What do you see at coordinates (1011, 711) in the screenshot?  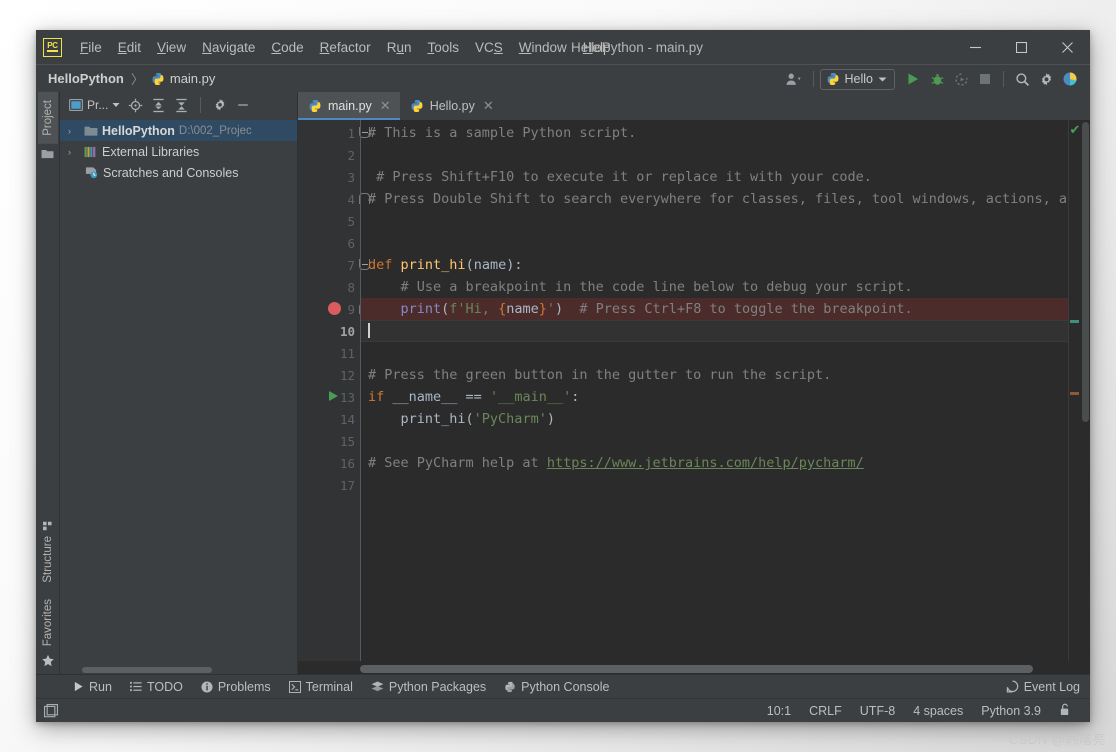 I see `python-interpreter: Python 3.9` at bounding box center [1011, 711].